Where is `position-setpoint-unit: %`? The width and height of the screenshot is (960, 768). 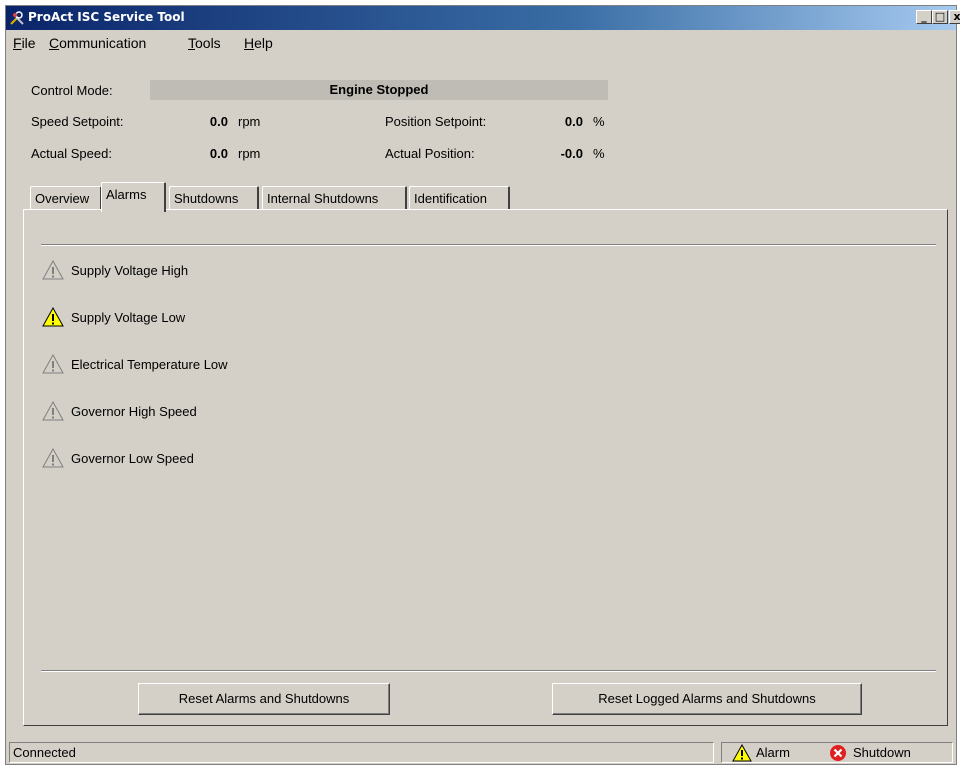 position-setpoint-unit: % is located at coordinates (599, 121).